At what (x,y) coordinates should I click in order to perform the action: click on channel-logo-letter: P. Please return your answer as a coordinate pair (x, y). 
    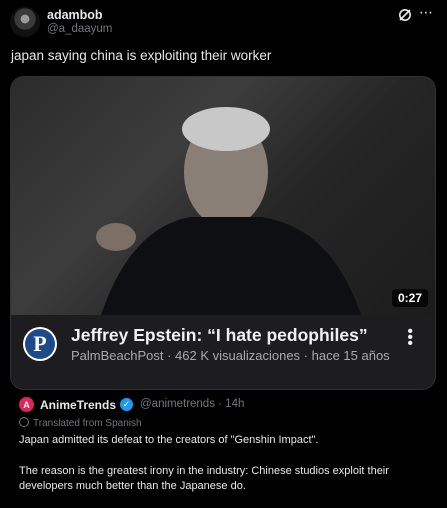
    Looking at the image, I should click on (40, 344).